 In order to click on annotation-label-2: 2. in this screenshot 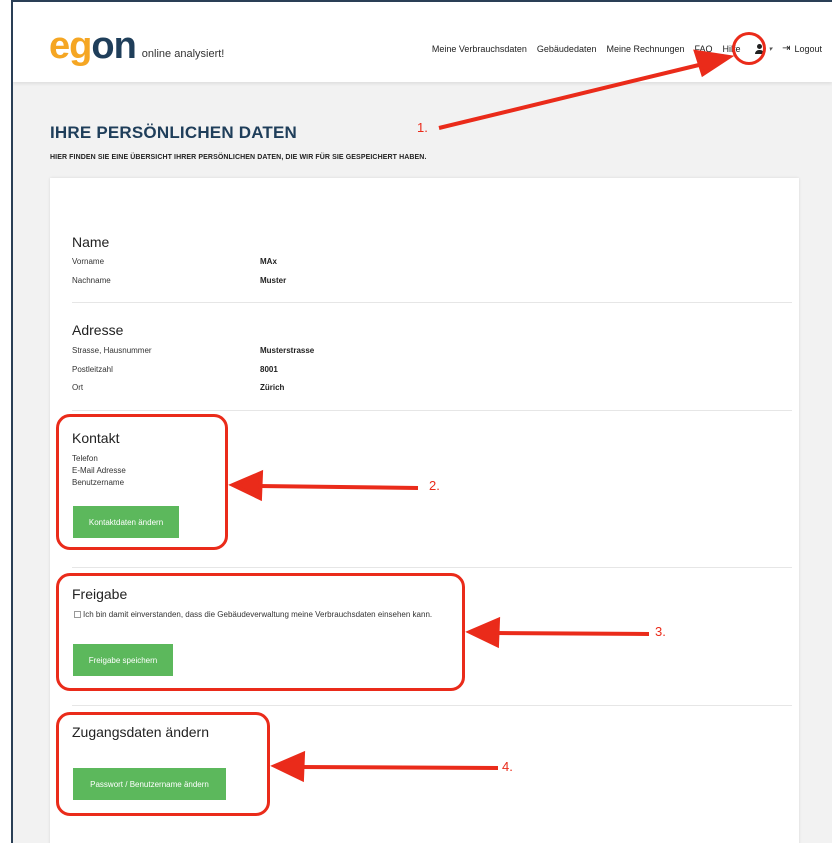, I will do `click(434, 485)`.